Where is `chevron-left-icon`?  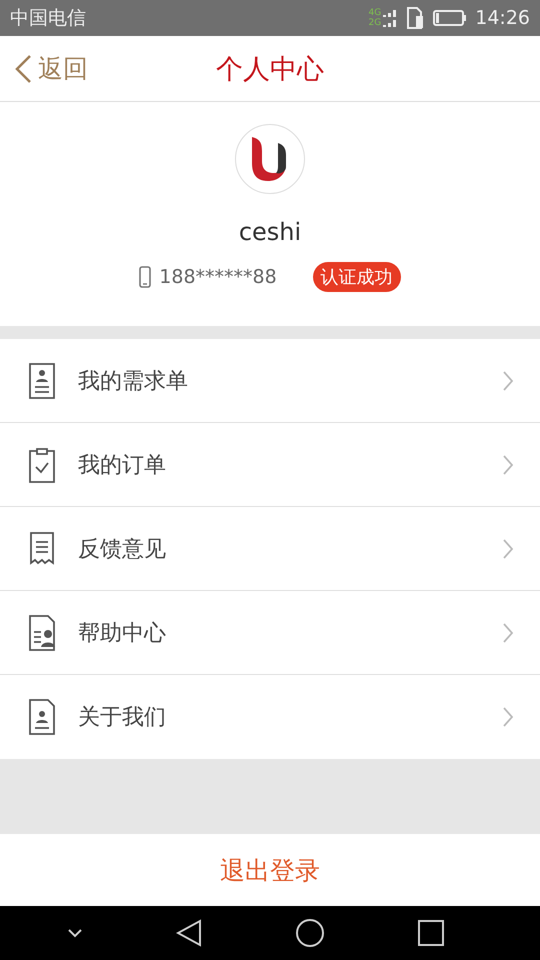
chevron-left-icon is located at coordinates (23, 69).